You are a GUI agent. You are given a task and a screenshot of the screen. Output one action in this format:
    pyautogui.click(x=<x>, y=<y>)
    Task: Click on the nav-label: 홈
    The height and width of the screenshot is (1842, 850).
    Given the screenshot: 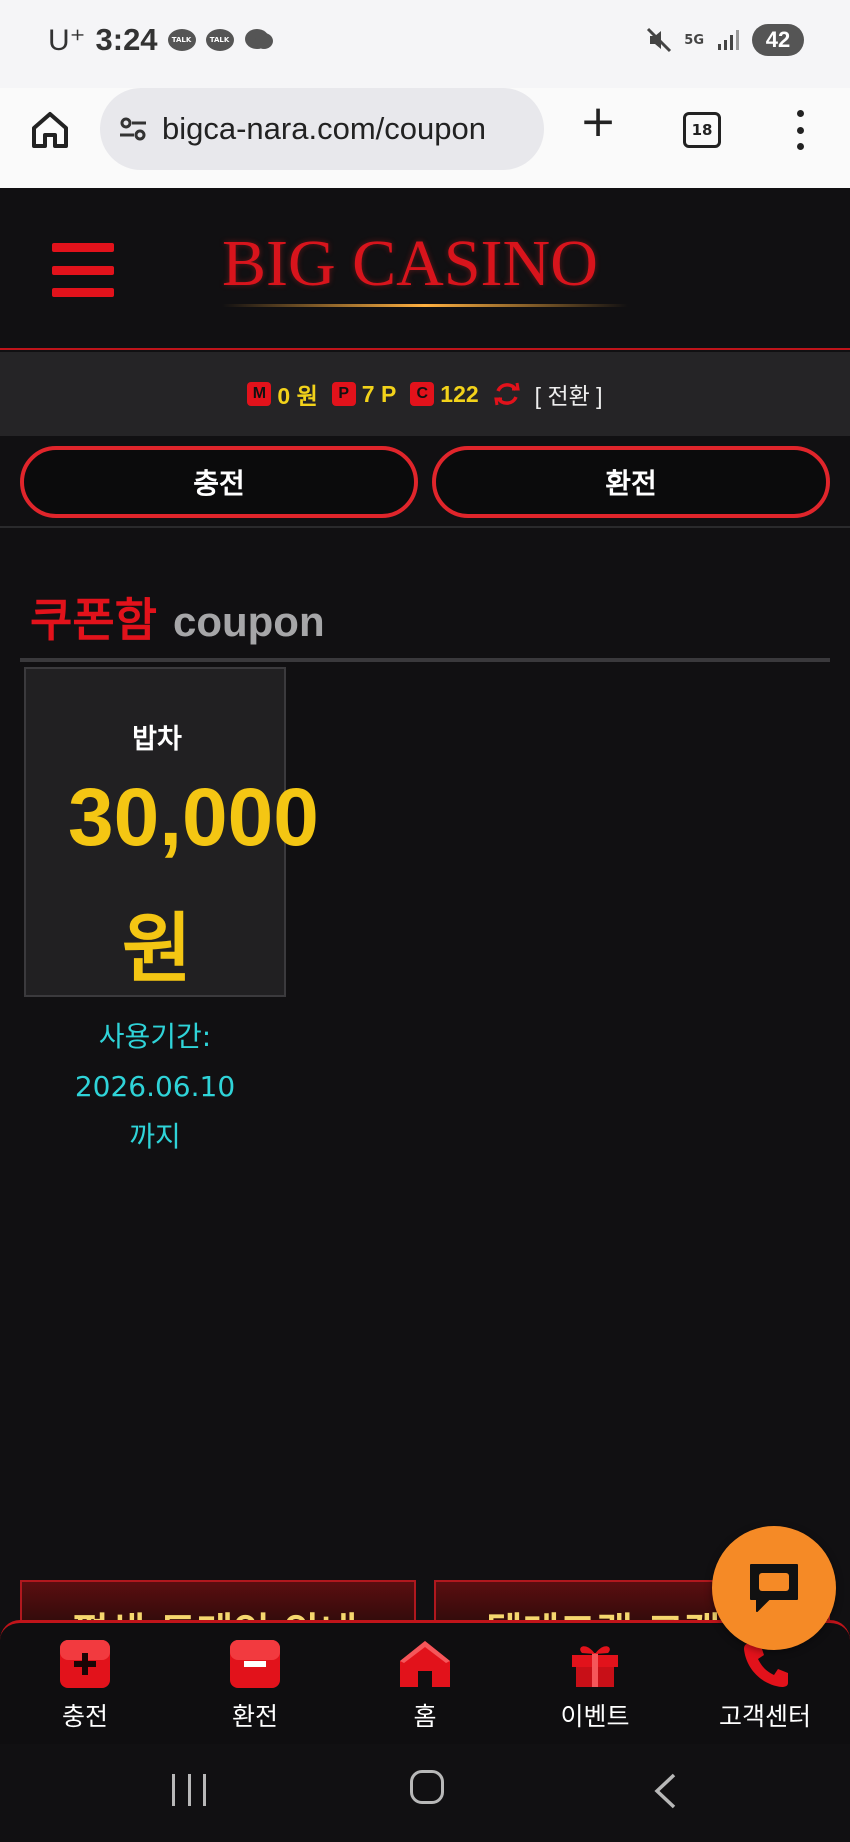 What is the action you would take?
    pyautogui.click(x=425, y=1716)
    